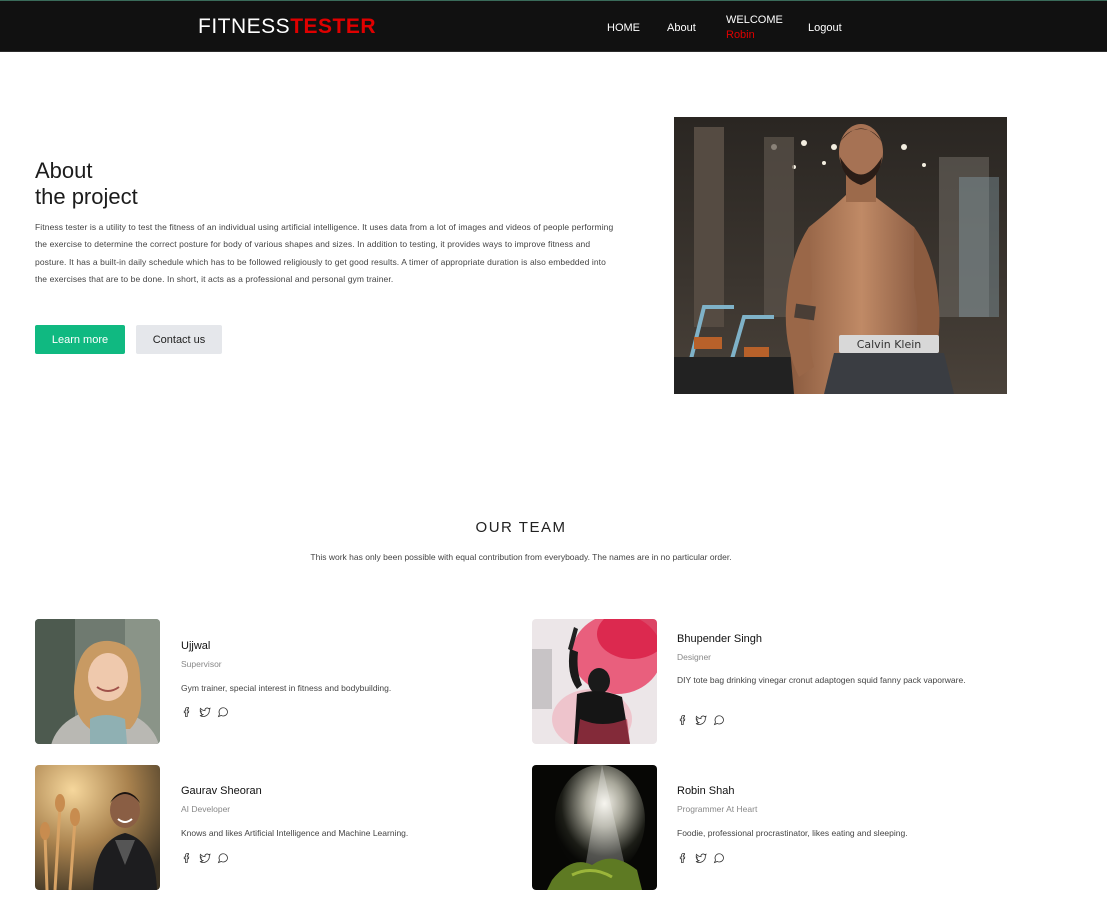 This screenshot has height=921, width=1107. Describe the element at coordinates (889, 344) in the screenshot. I see `waistband-logo: Calvin Klein` at that location.